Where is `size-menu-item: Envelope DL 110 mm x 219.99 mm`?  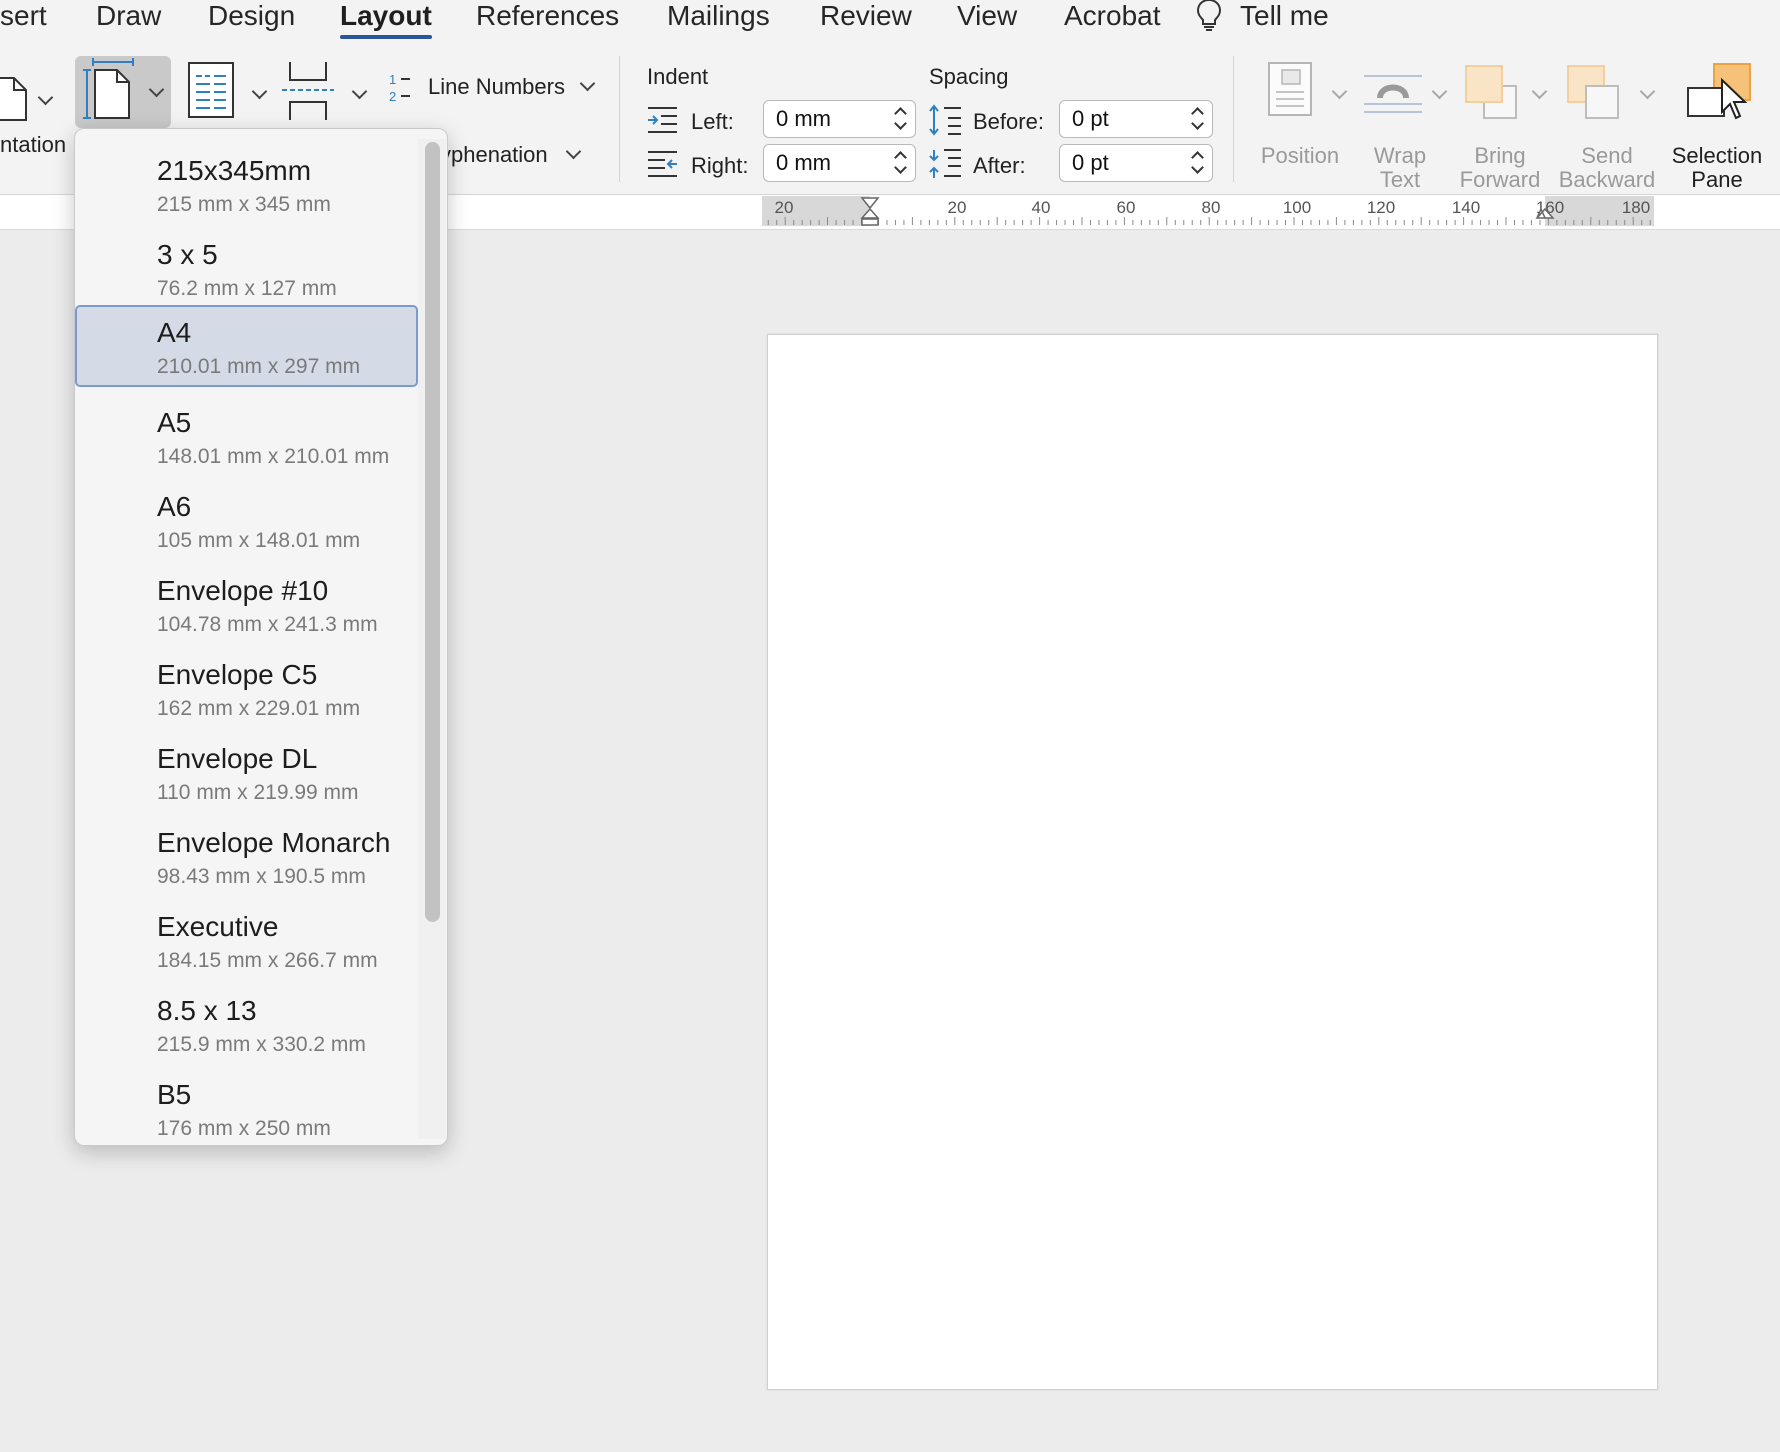
size-menu-item: Envelope DL 110 mm x 219.99 mm is located at coordinates (246, 772).